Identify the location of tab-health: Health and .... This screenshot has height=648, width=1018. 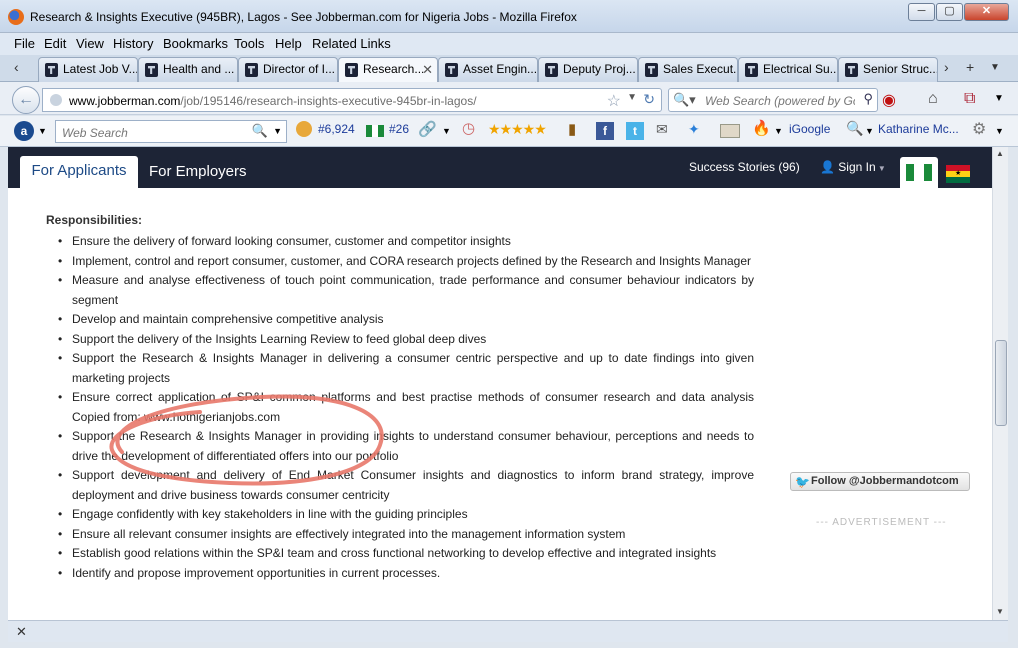
(188, 69).